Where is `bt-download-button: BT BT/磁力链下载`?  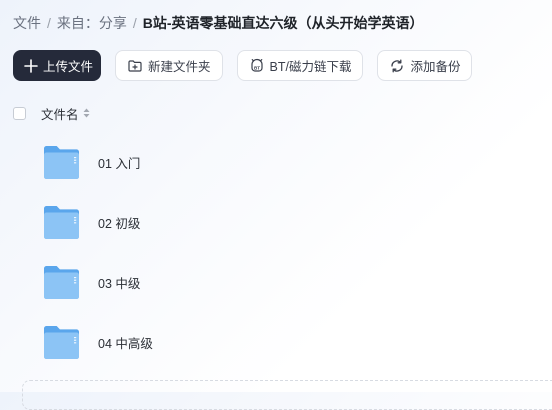
bt-download-button: BT BT/磁力链下载 is located at coordinates (300, 65).